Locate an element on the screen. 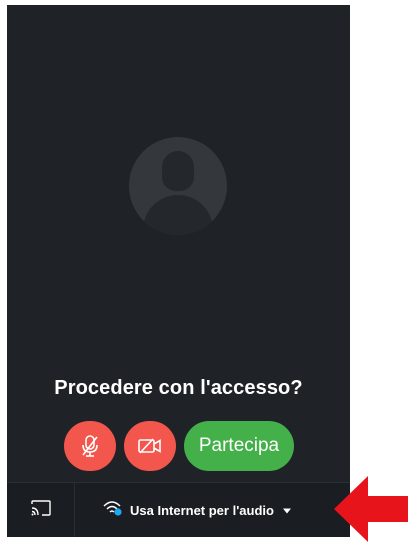 Image resolution: width=409 pixels, height=549 pixels. cast-button is located at coordinates (41, 510).